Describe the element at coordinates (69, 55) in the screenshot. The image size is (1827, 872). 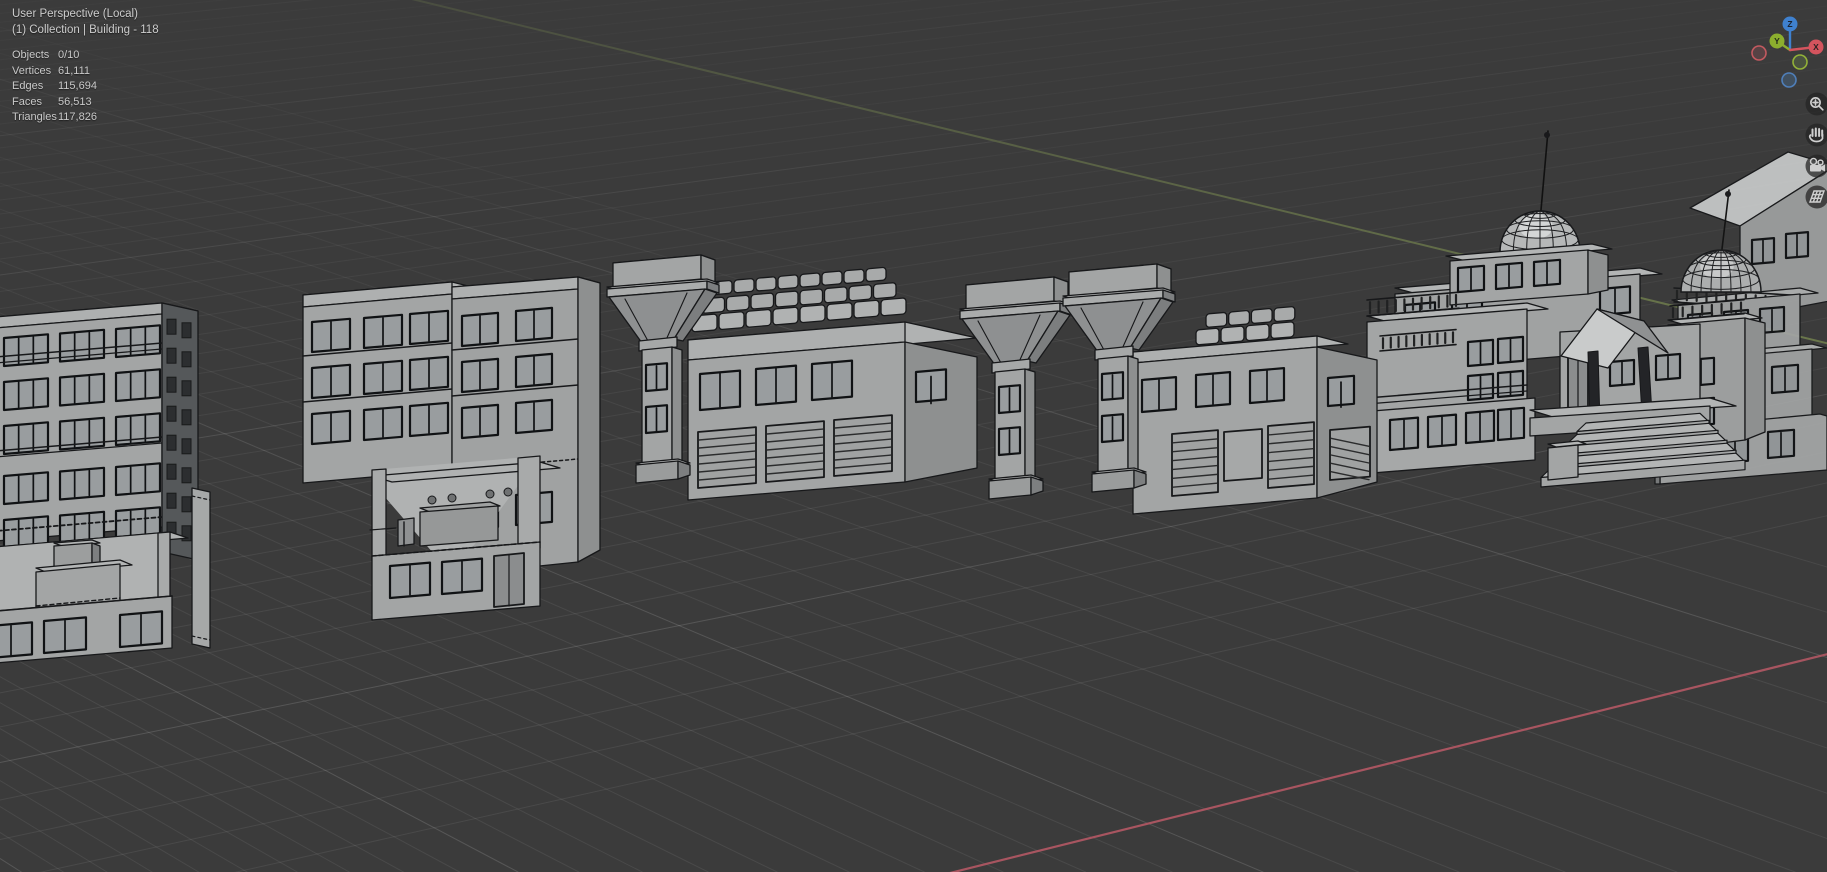
I see `stat-value: 0/10` at that location.